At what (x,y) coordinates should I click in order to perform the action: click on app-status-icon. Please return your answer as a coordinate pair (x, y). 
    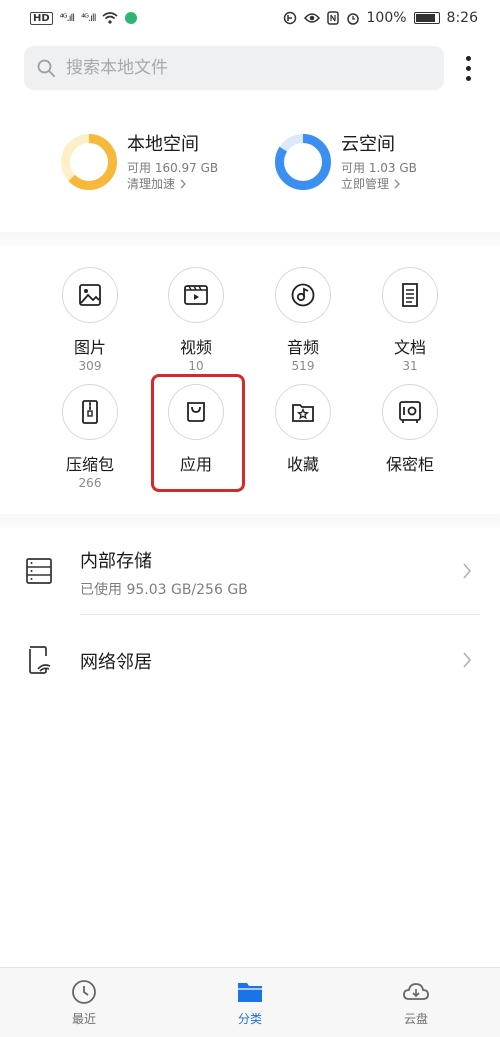
    Looking at the image, I should click on (131, 18).